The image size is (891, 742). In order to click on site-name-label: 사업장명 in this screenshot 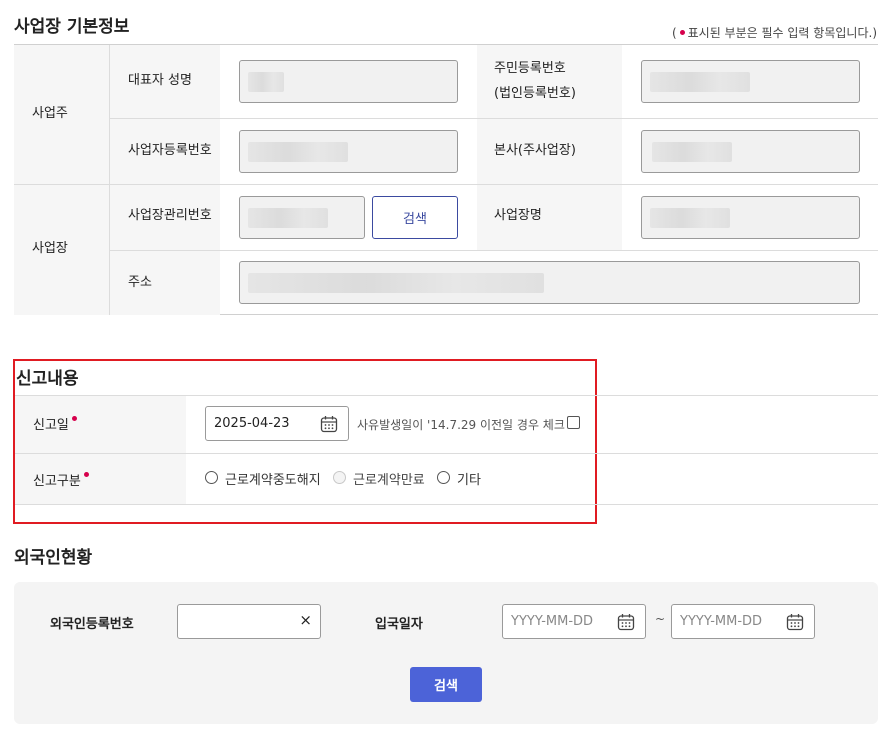, I will do `click(518, 215)`.